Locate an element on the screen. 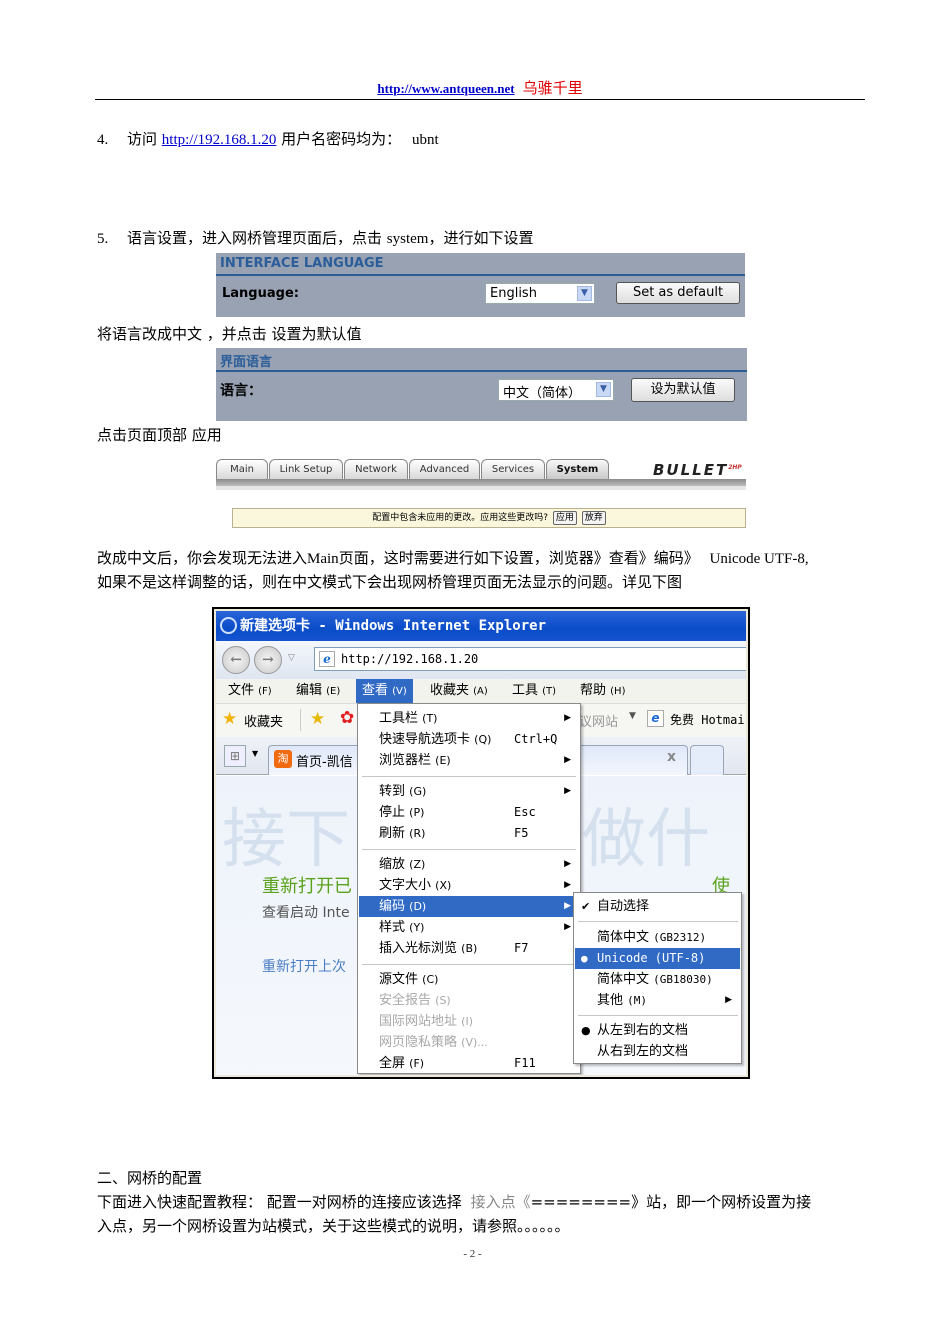 The image size is (945, 1337). ie-logo-icon is located at coordinates (228, 625).